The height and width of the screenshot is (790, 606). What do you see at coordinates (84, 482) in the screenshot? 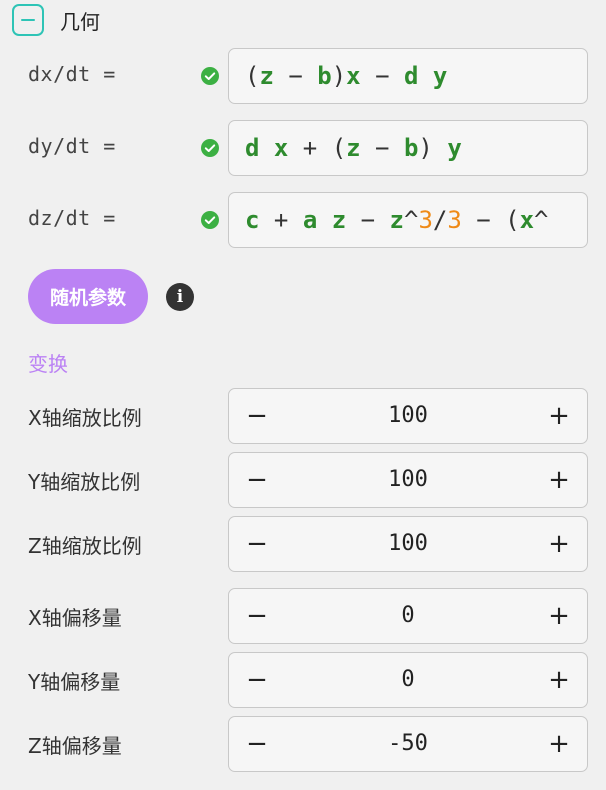
I see `transform-label: Y轴缩放比例` at bounding box center [84, 482].